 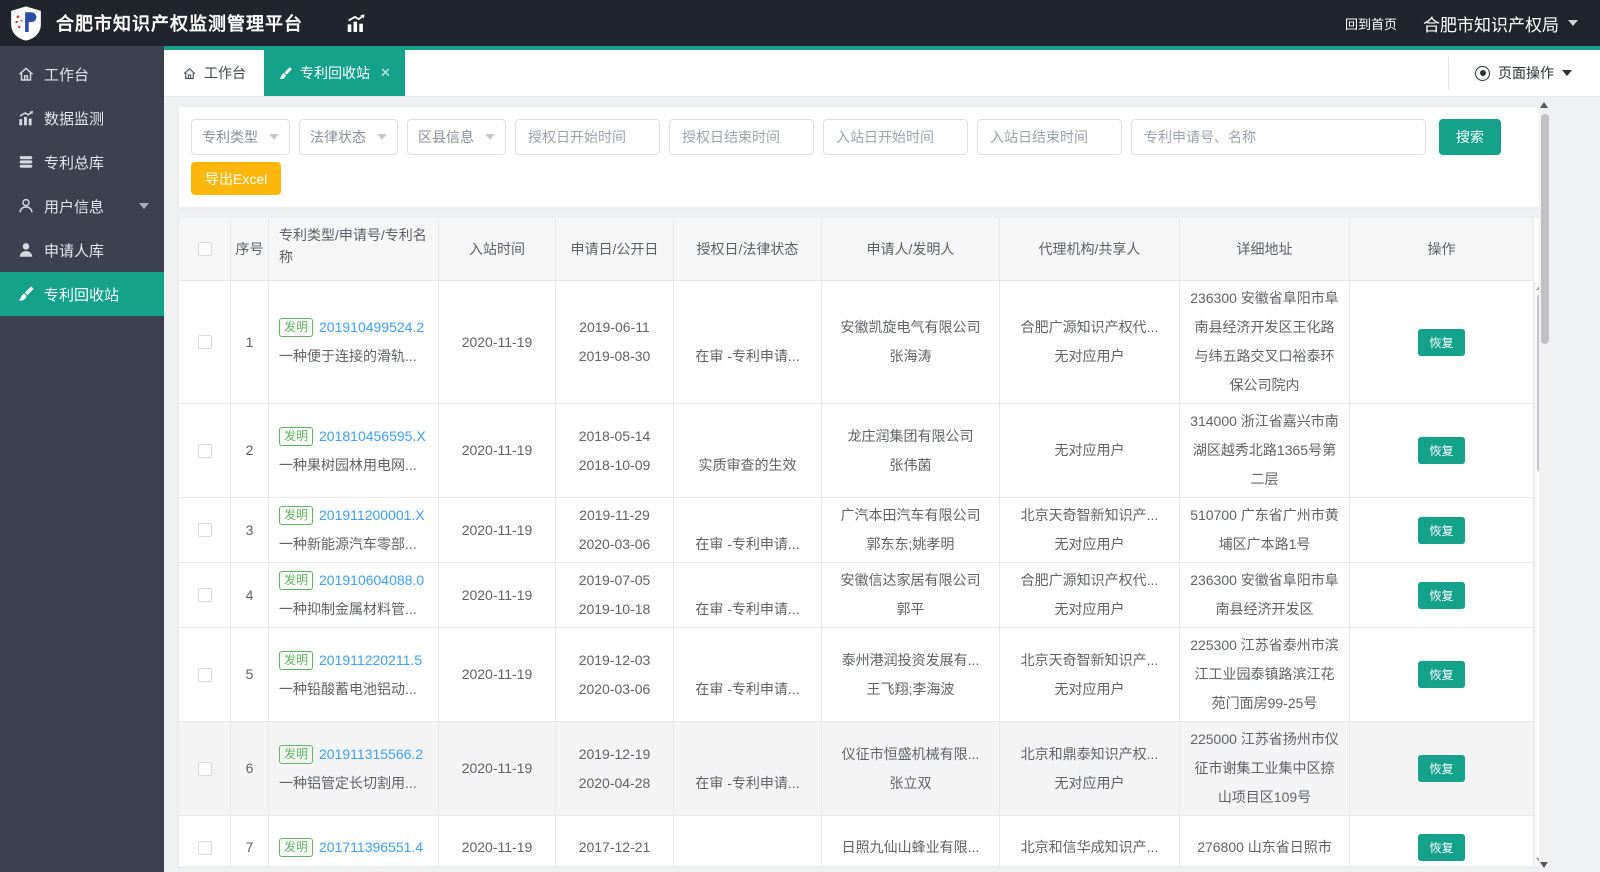 I want to click on sidebar-item-home: 工作台, so click(x=82, y=74).